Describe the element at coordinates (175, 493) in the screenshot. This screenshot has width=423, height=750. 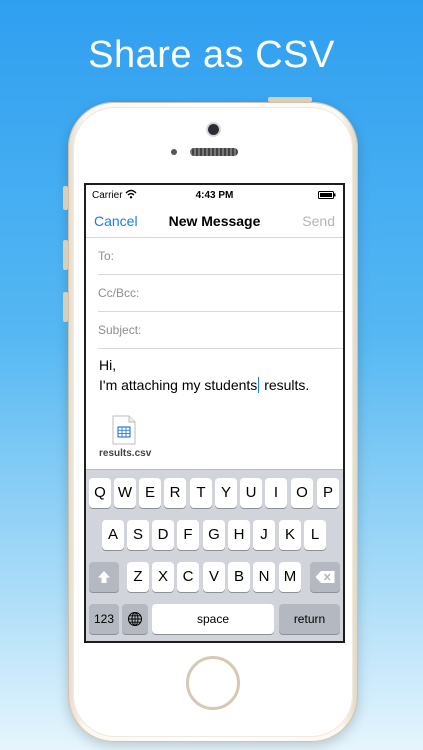
I see `key-r: R` at that location.